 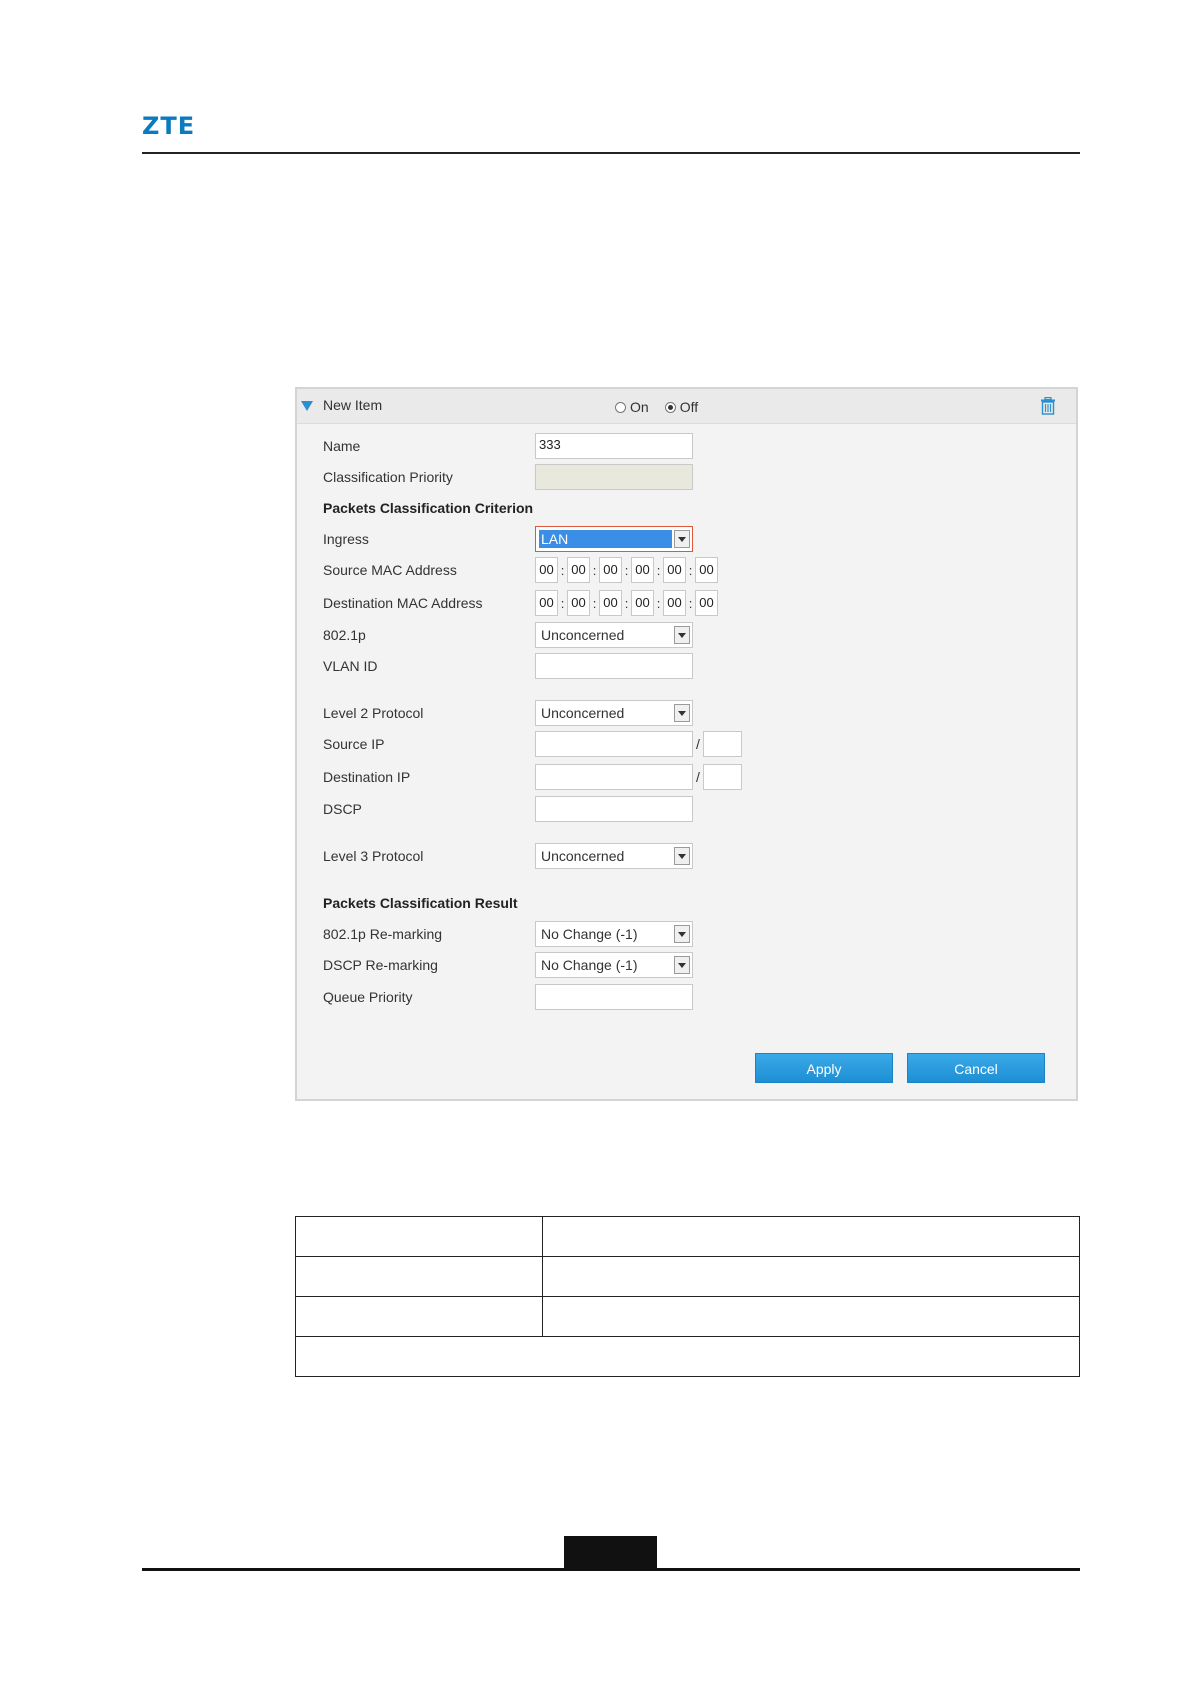 I want to click on dest-mac-octet-4: 00, so click(x=642, y=603).